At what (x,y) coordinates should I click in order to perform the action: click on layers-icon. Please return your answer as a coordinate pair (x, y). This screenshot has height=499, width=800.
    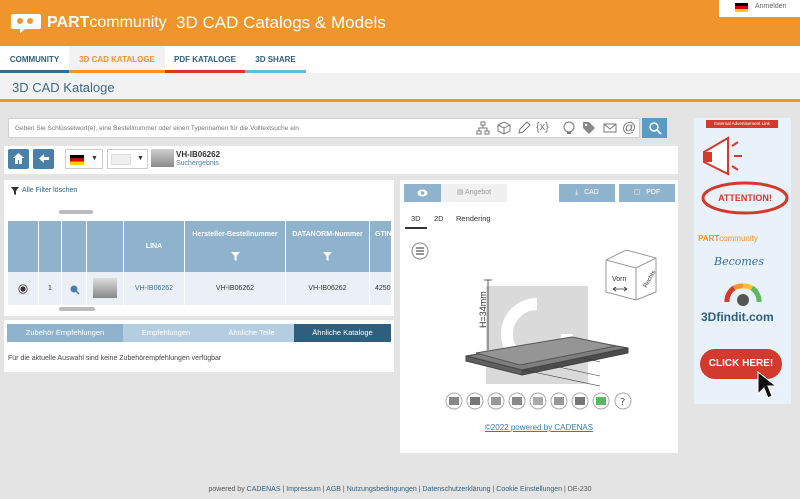
    Looking at the image, I should click on (454, 401).